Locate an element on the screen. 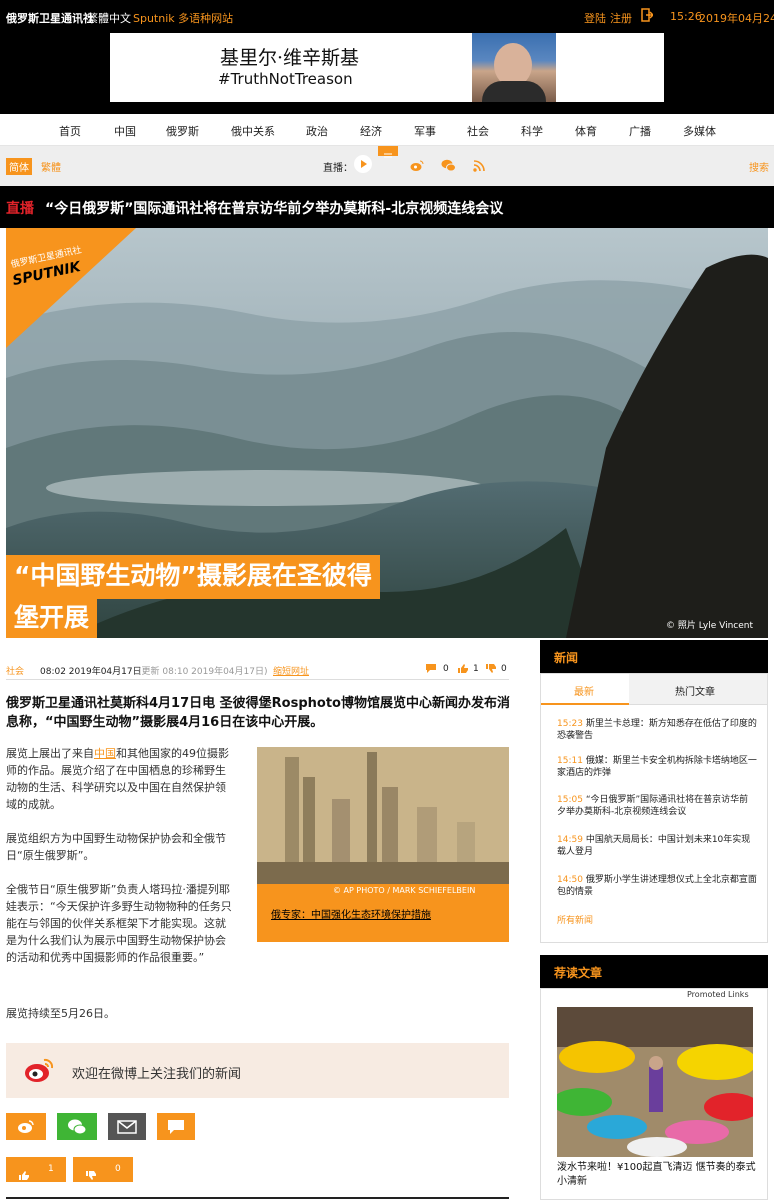 The image size is (774, 1200). featured-panel-title: 荐读文章 is located at coordinates (578, 973).